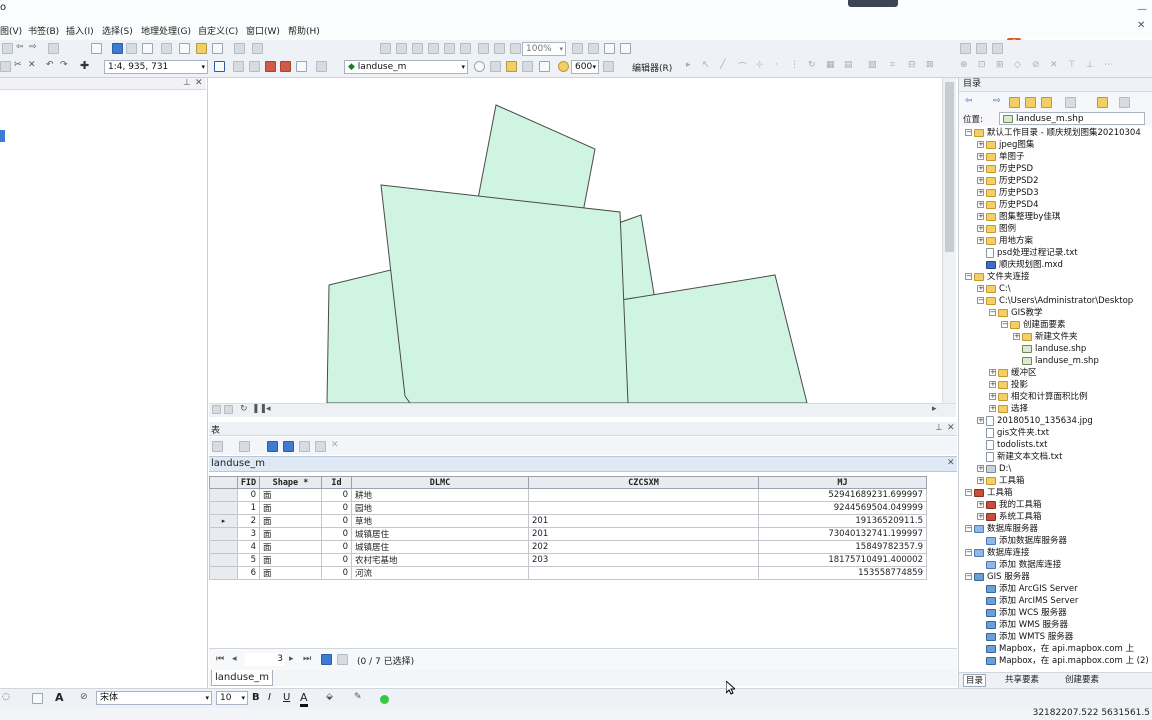 The image size is (1152, 720). I want to click on route-icon, so click(201, 48).